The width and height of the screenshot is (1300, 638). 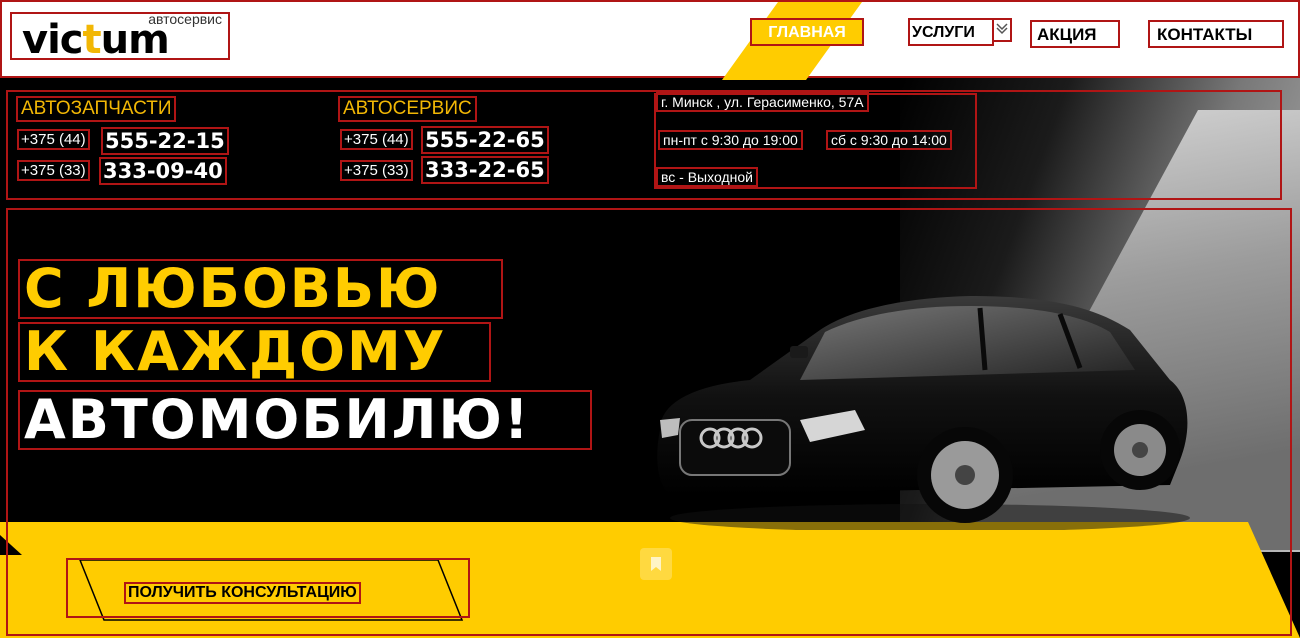 I want to click on hours-weekdays: пн-пт с 9:30 до 19:00, so click(x=730, y=140).